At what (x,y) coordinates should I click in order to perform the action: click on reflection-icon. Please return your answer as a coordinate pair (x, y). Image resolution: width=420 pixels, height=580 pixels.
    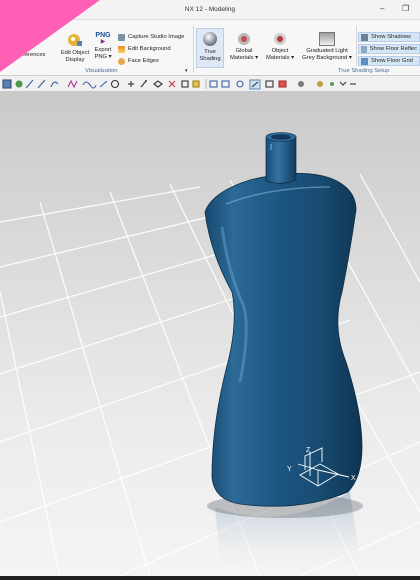
    Looking at the image, I should click on (364, 49).